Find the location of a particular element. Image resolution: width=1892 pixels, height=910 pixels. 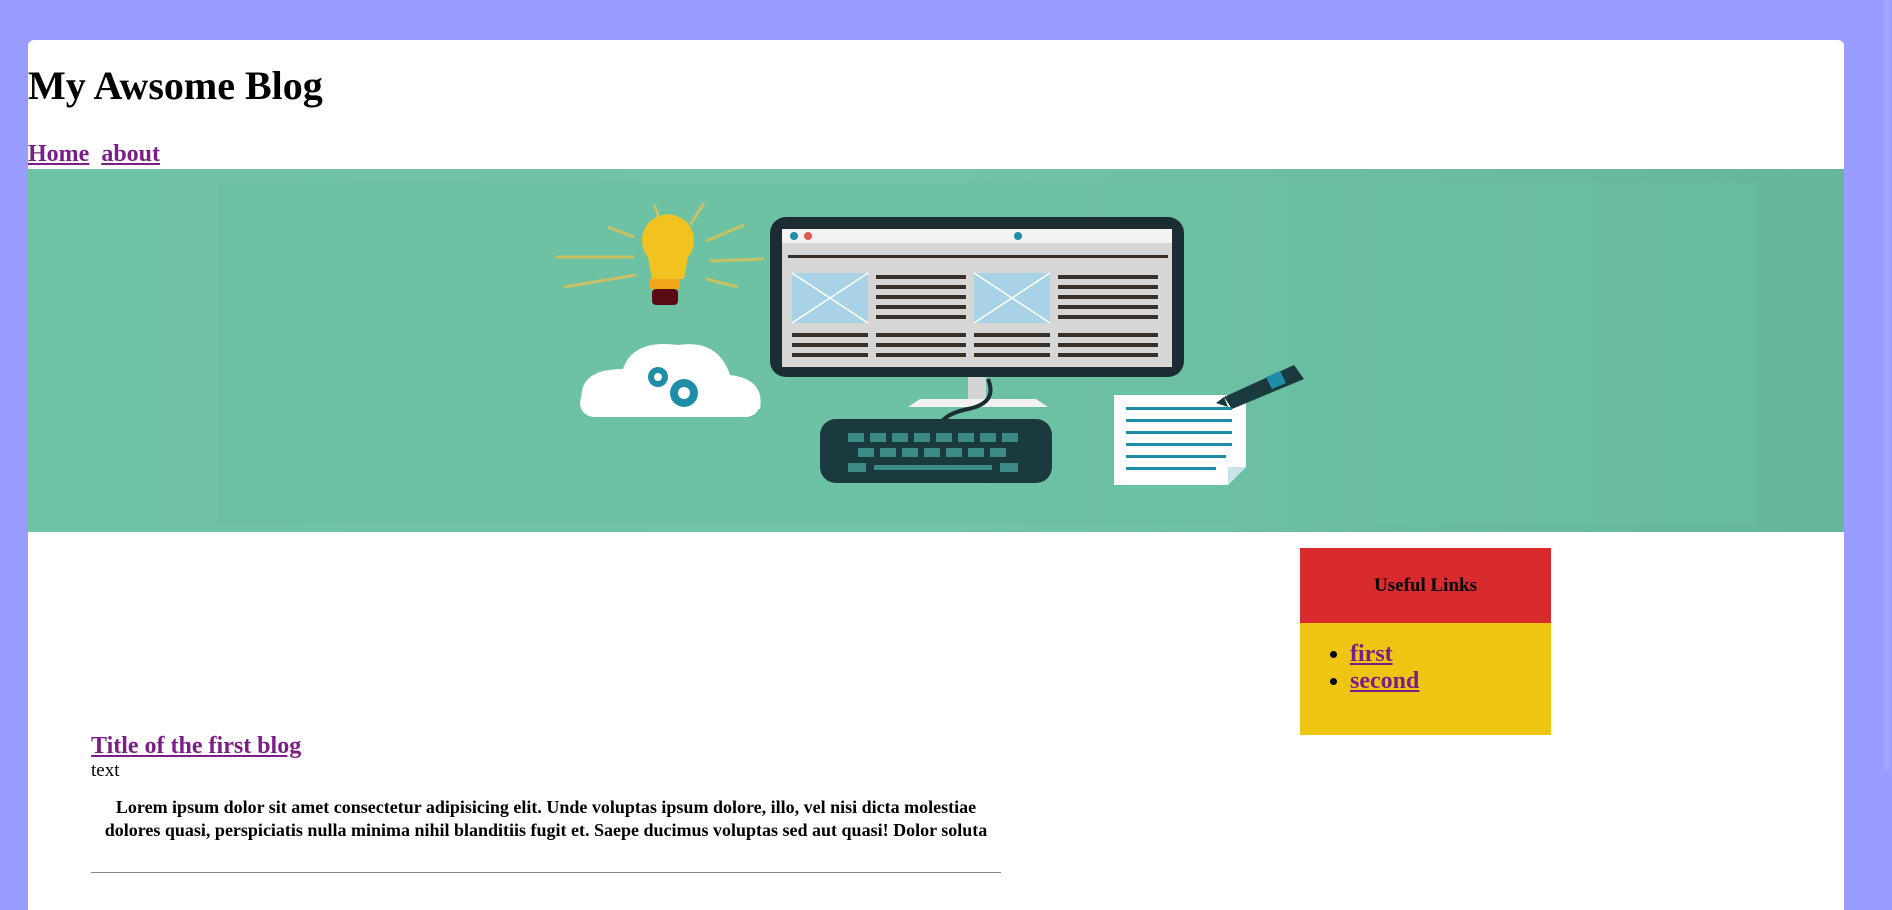

post-divider is located at coordinates (546, 872).